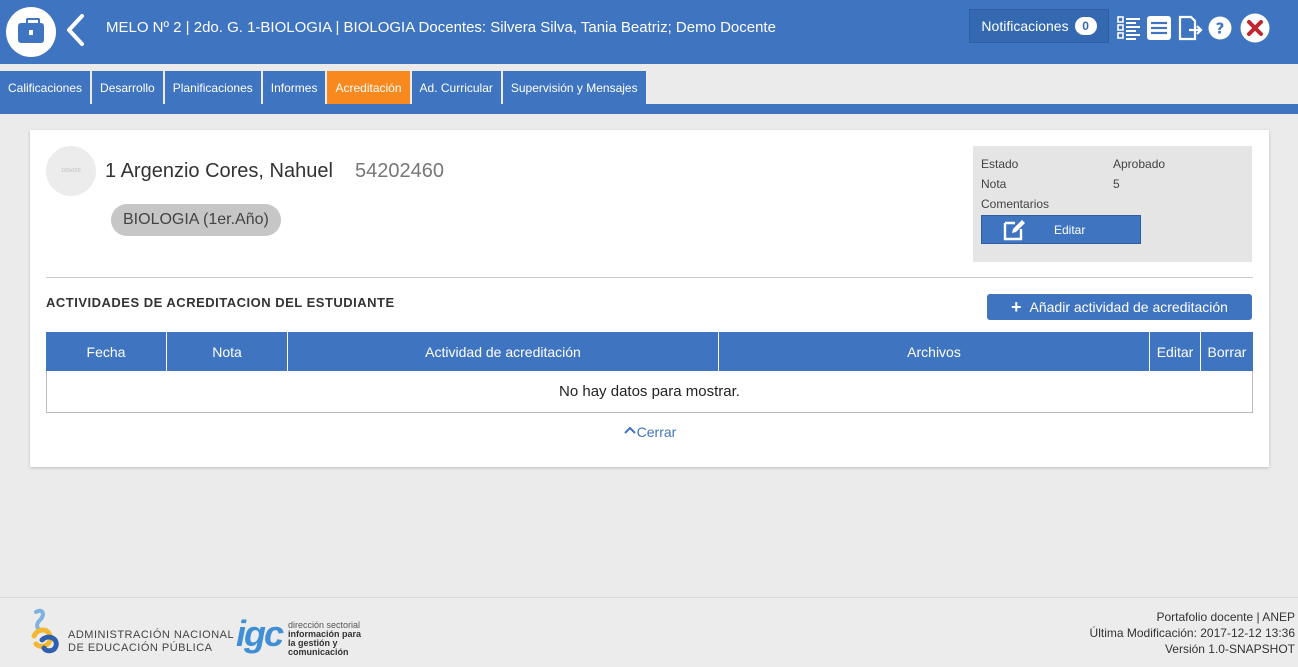 The width and height of the screenshot is (1298, 667). What do you see at coordinates (629, 430) in the screenshot?
I see `chevron-up-icon` at bounding box center [629, 430].